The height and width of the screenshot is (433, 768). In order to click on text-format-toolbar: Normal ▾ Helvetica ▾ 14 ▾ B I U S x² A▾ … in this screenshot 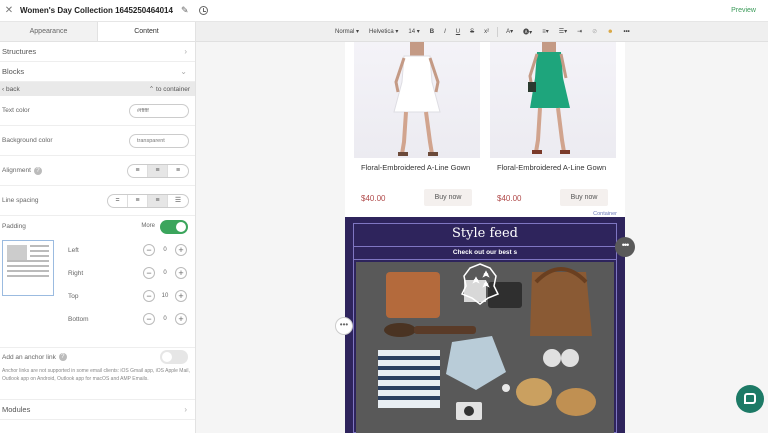, I will do `click(482, 32)`.